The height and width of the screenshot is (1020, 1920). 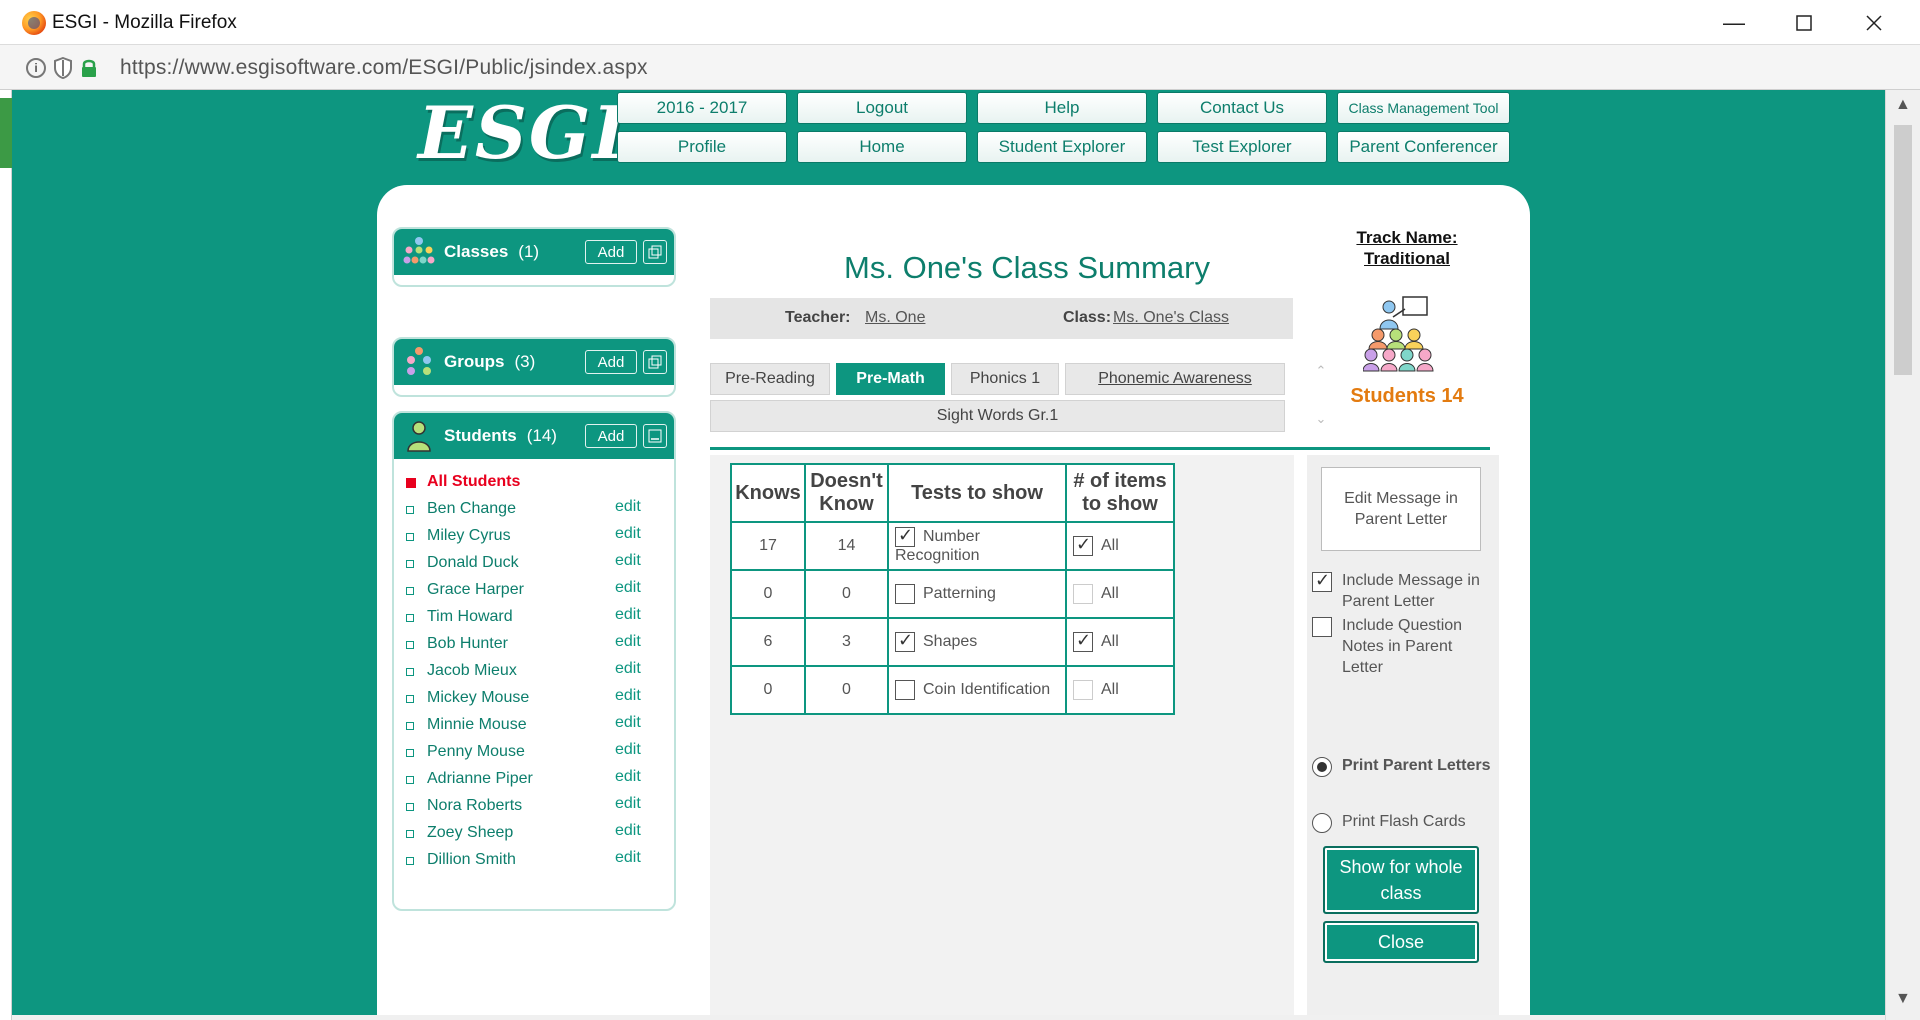 I want to click on add-class-button: Add, so click(x=611, y=252).